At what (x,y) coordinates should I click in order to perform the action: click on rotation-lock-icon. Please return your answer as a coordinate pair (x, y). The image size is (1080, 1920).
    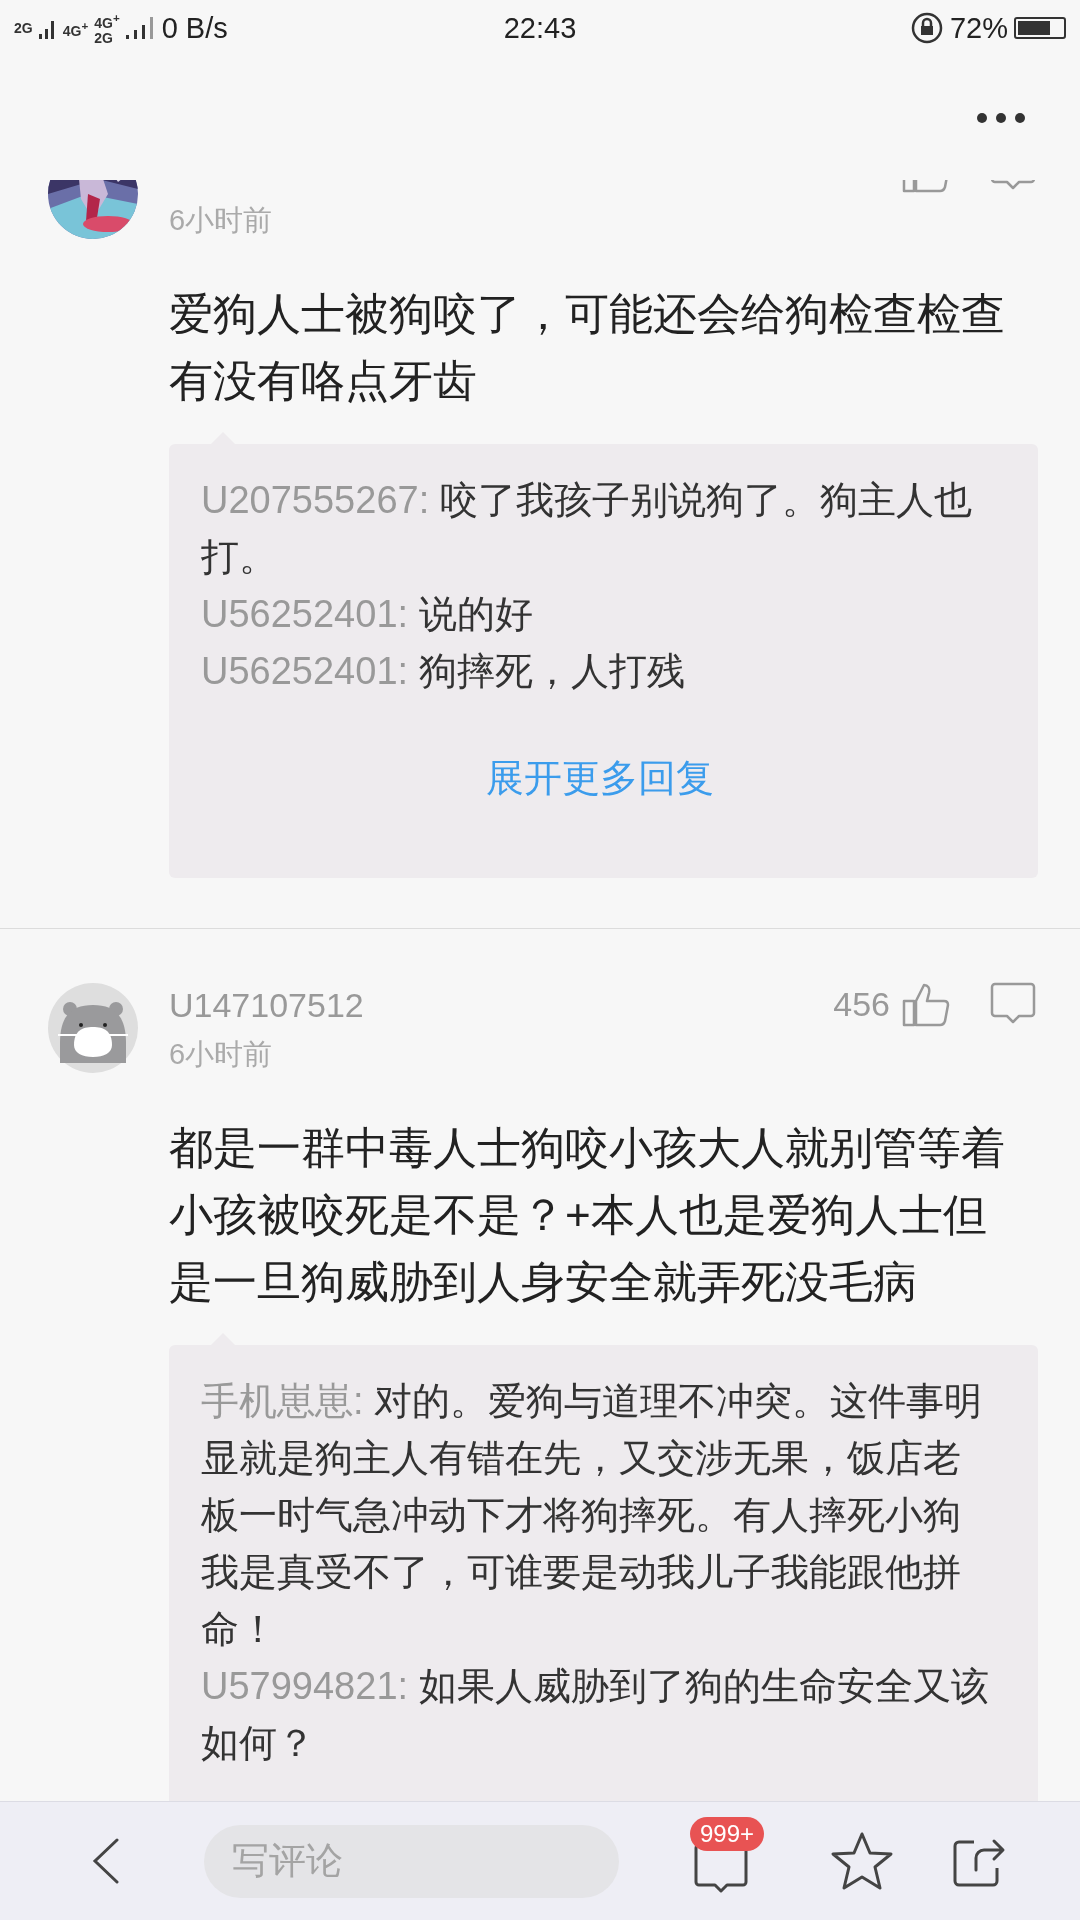
    Looking at the image, I should click on (926, 28).